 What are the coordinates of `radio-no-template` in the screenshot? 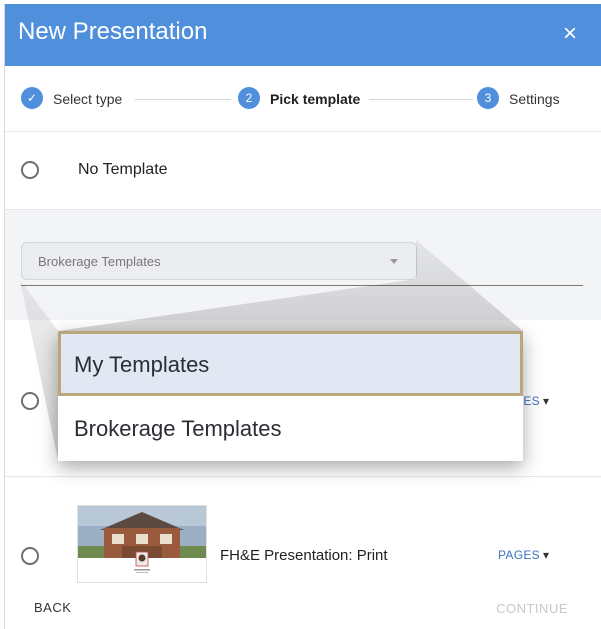 It's located at (30, 170).